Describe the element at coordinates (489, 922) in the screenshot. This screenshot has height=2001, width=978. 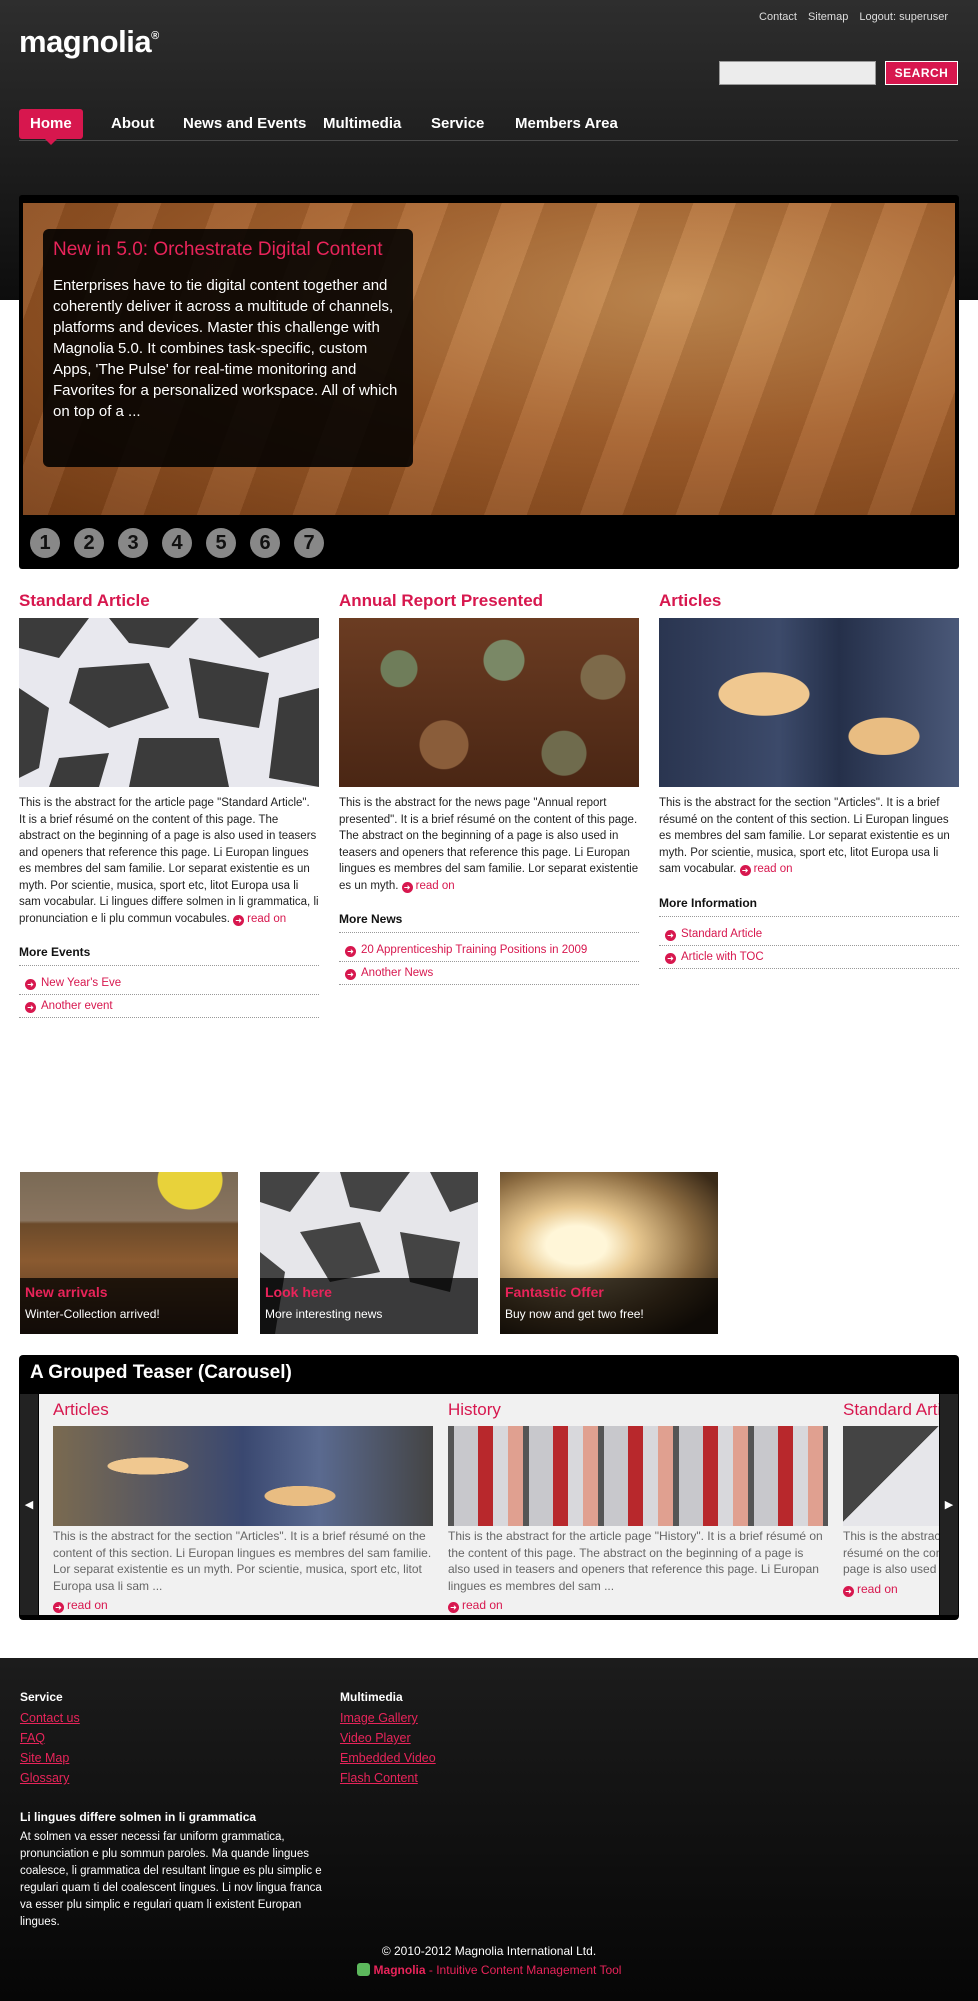
I see `more-title: More News` at that location.